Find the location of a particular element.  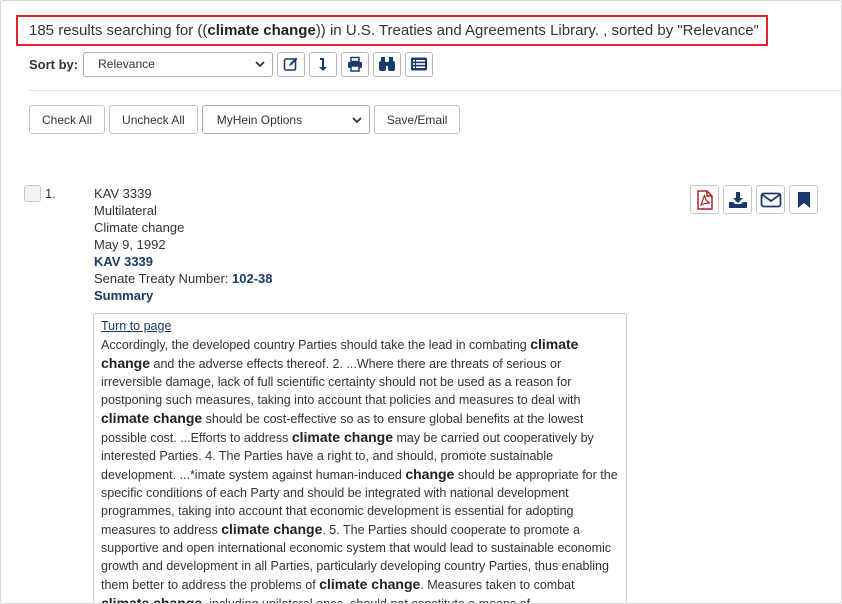

pdf-button is located at coordinates (704, 199).